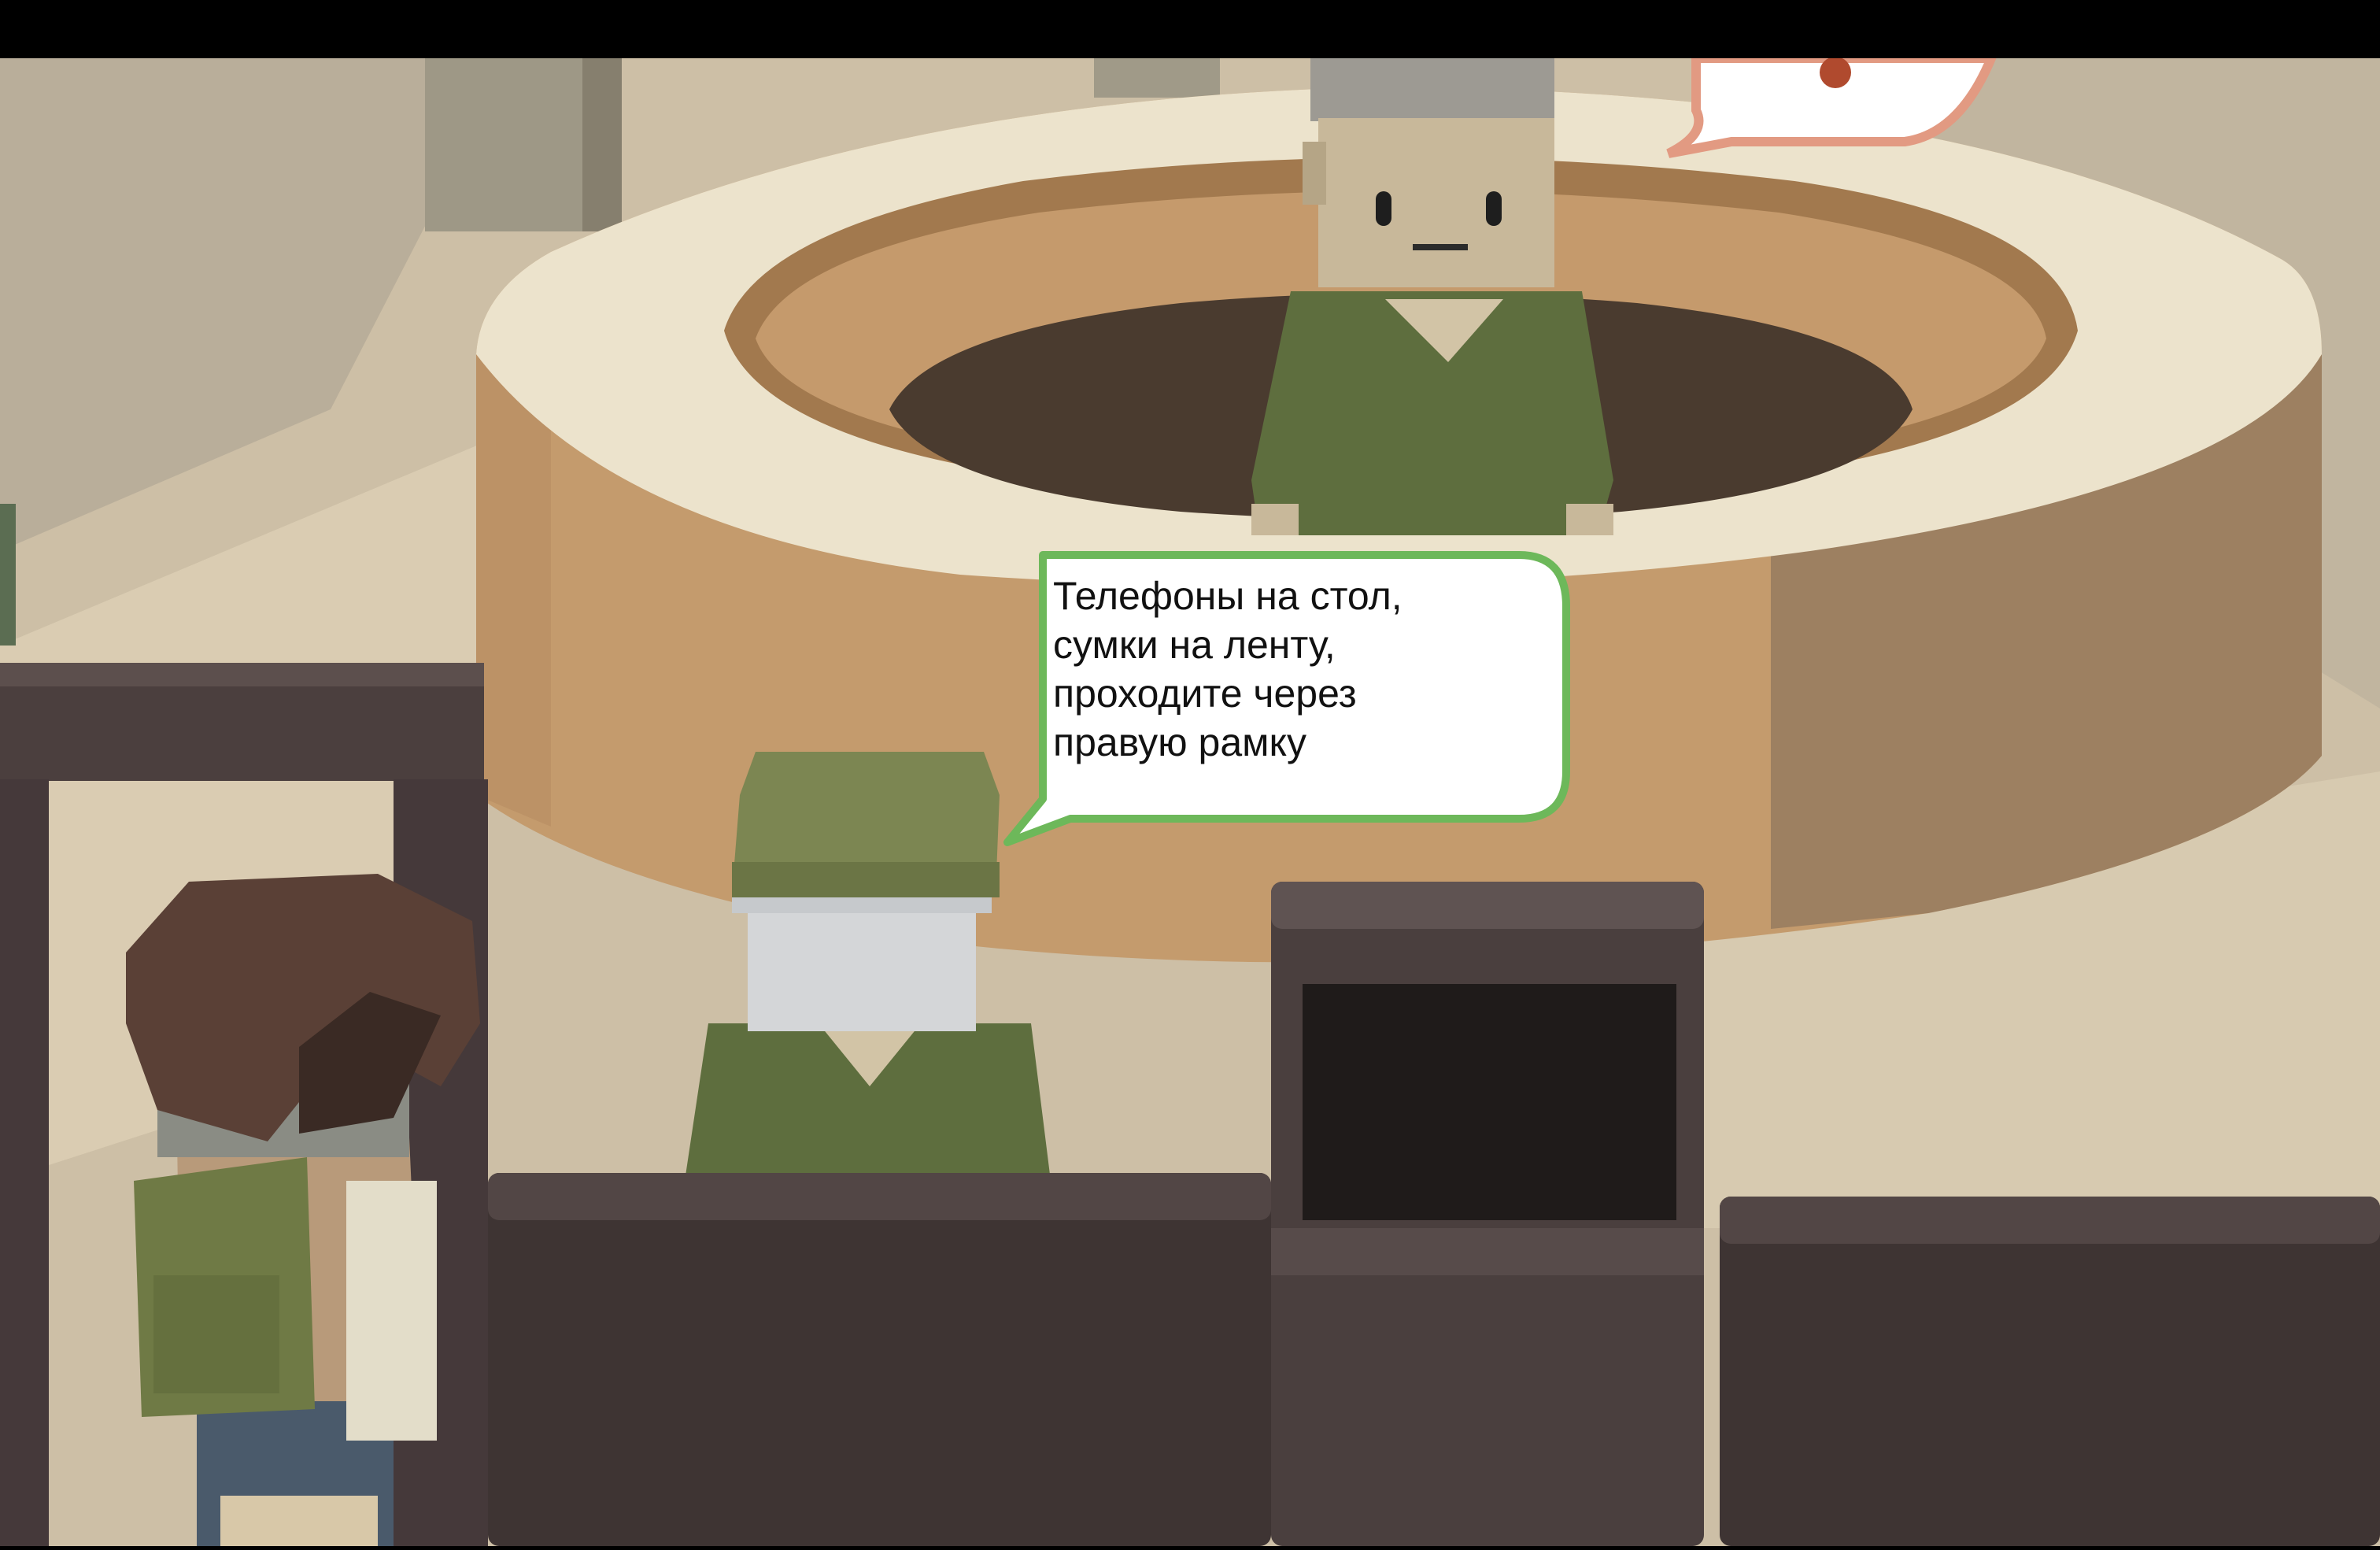 This screenshot has height=1550, width=2380. I want to click on officer-head, so click(1436, 202).